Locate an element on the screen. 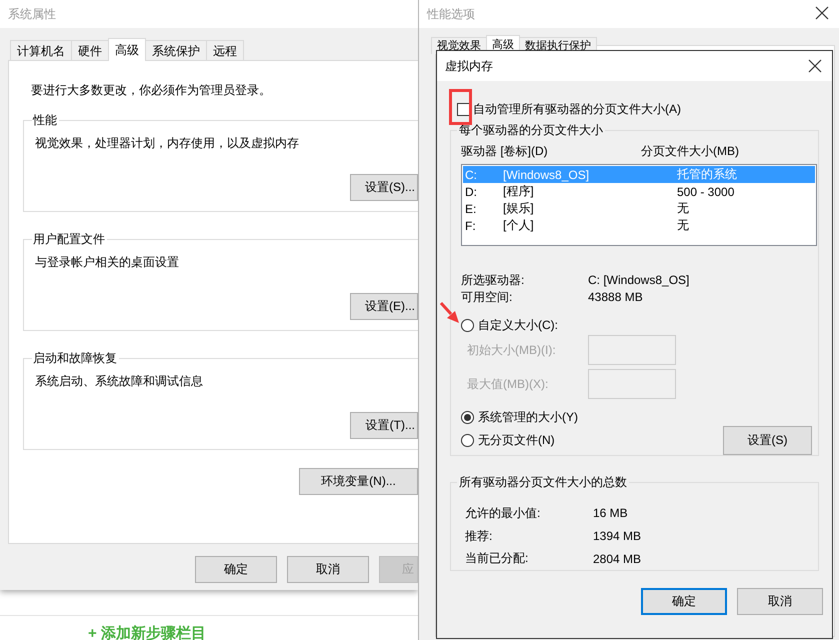  total-label: 当前已分配: is located at coordinates (497, 559).